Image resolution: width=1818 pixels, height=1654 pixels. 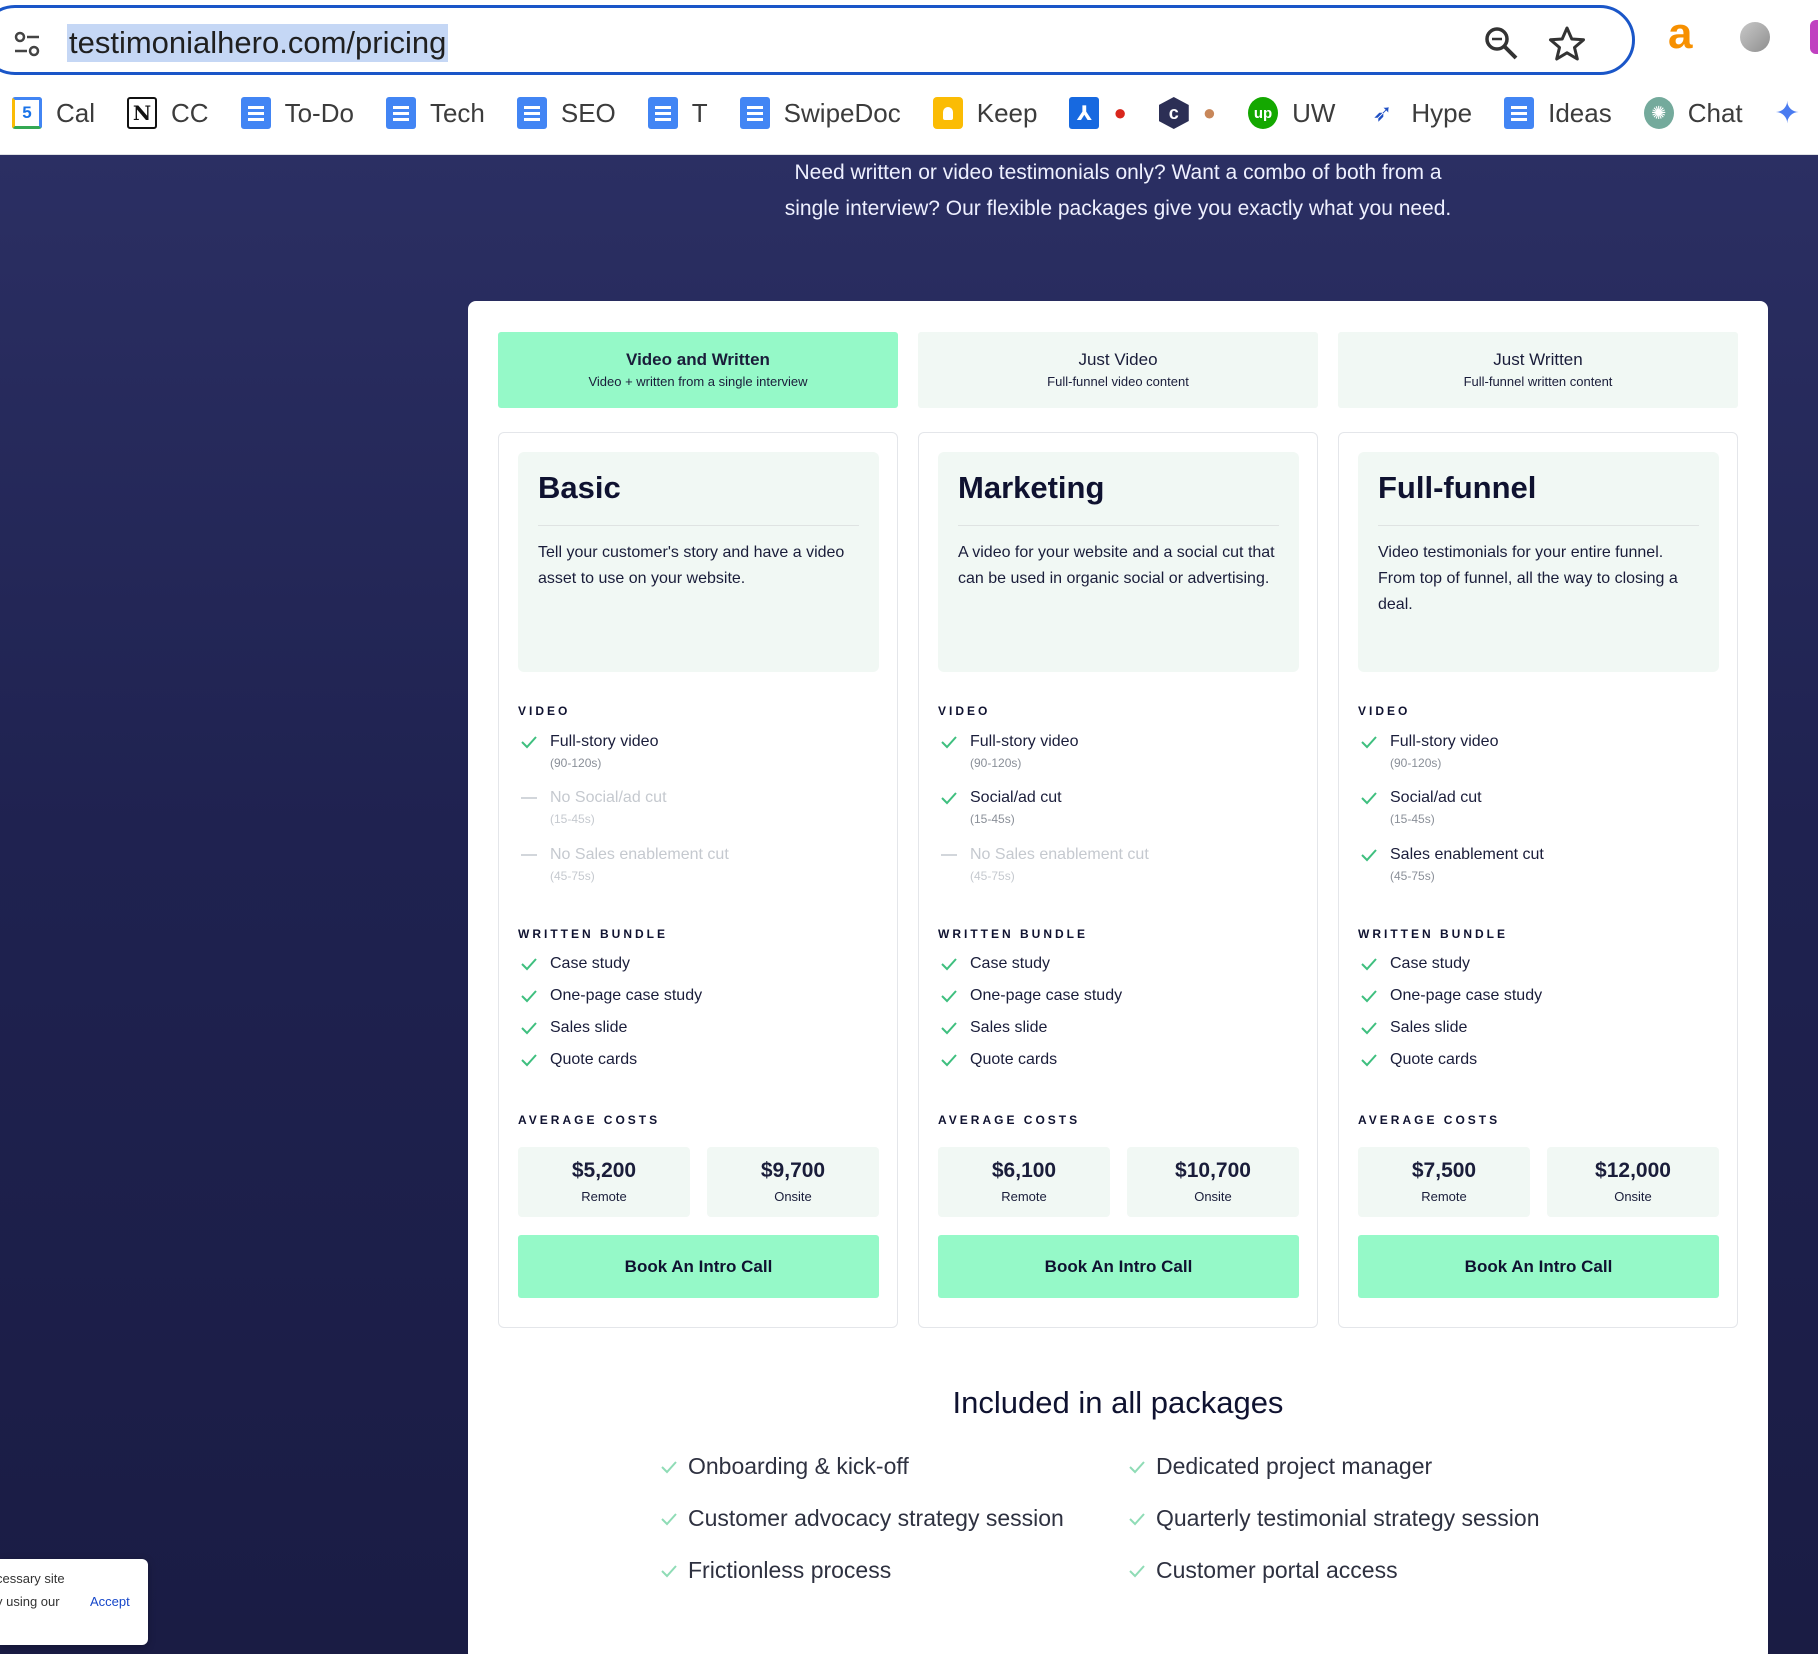 What do you see at coordinates (1120, 112) in the screenshot?
I see `apple-icon: ●` at bounding box center [1120, 112].